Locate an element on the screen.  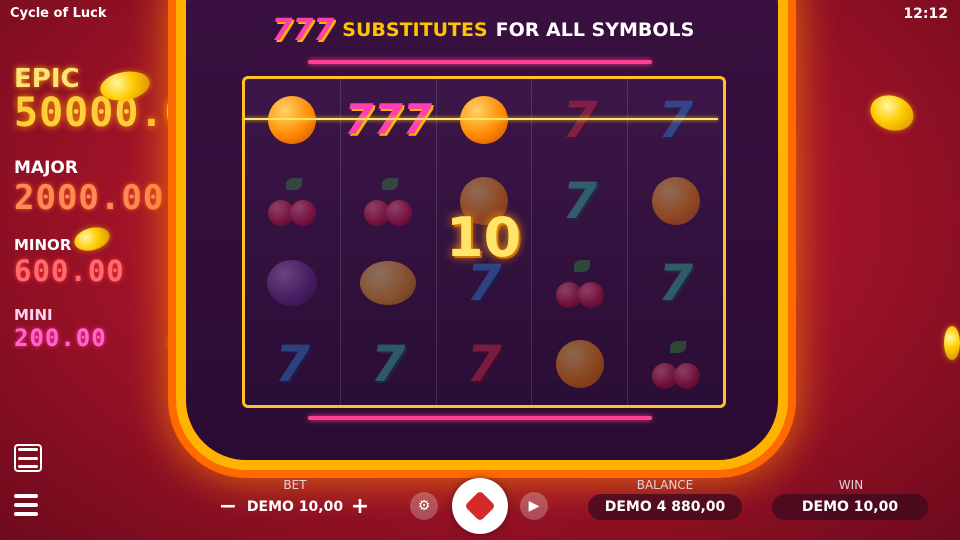
banner-text: FOR ALL SYMBOLS is located at coordinates (595, 30).